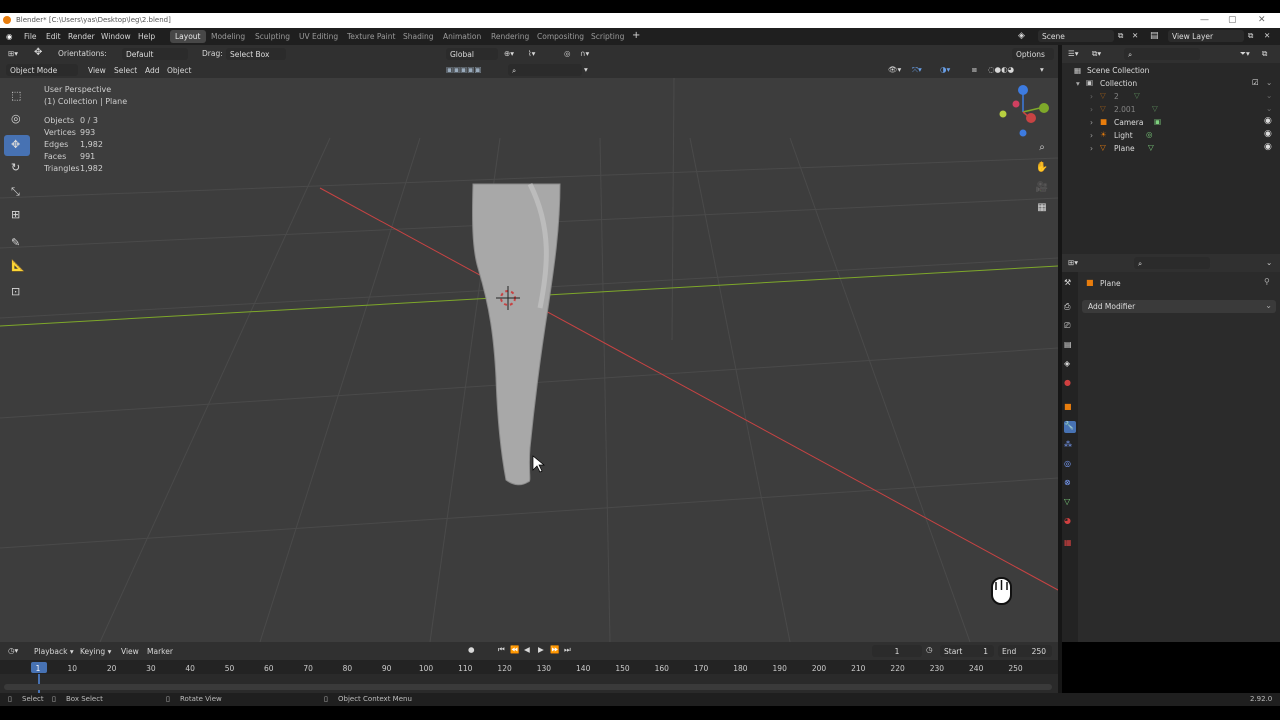 The width and height of the screenshot is (1280, 720). I want to click on tree-item-2-001: › ▽ 2.001 ▽ ⌄, so click(1171, 109).